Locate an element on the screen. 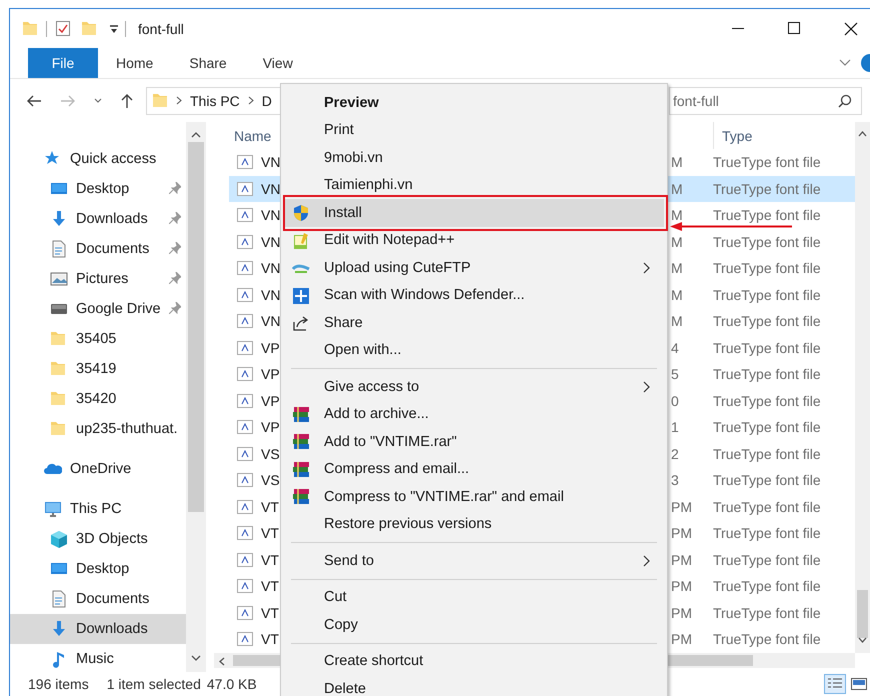 This screenshot has width=870, height=696. date-cell-text: 2 is located at coordinates (675, 454).